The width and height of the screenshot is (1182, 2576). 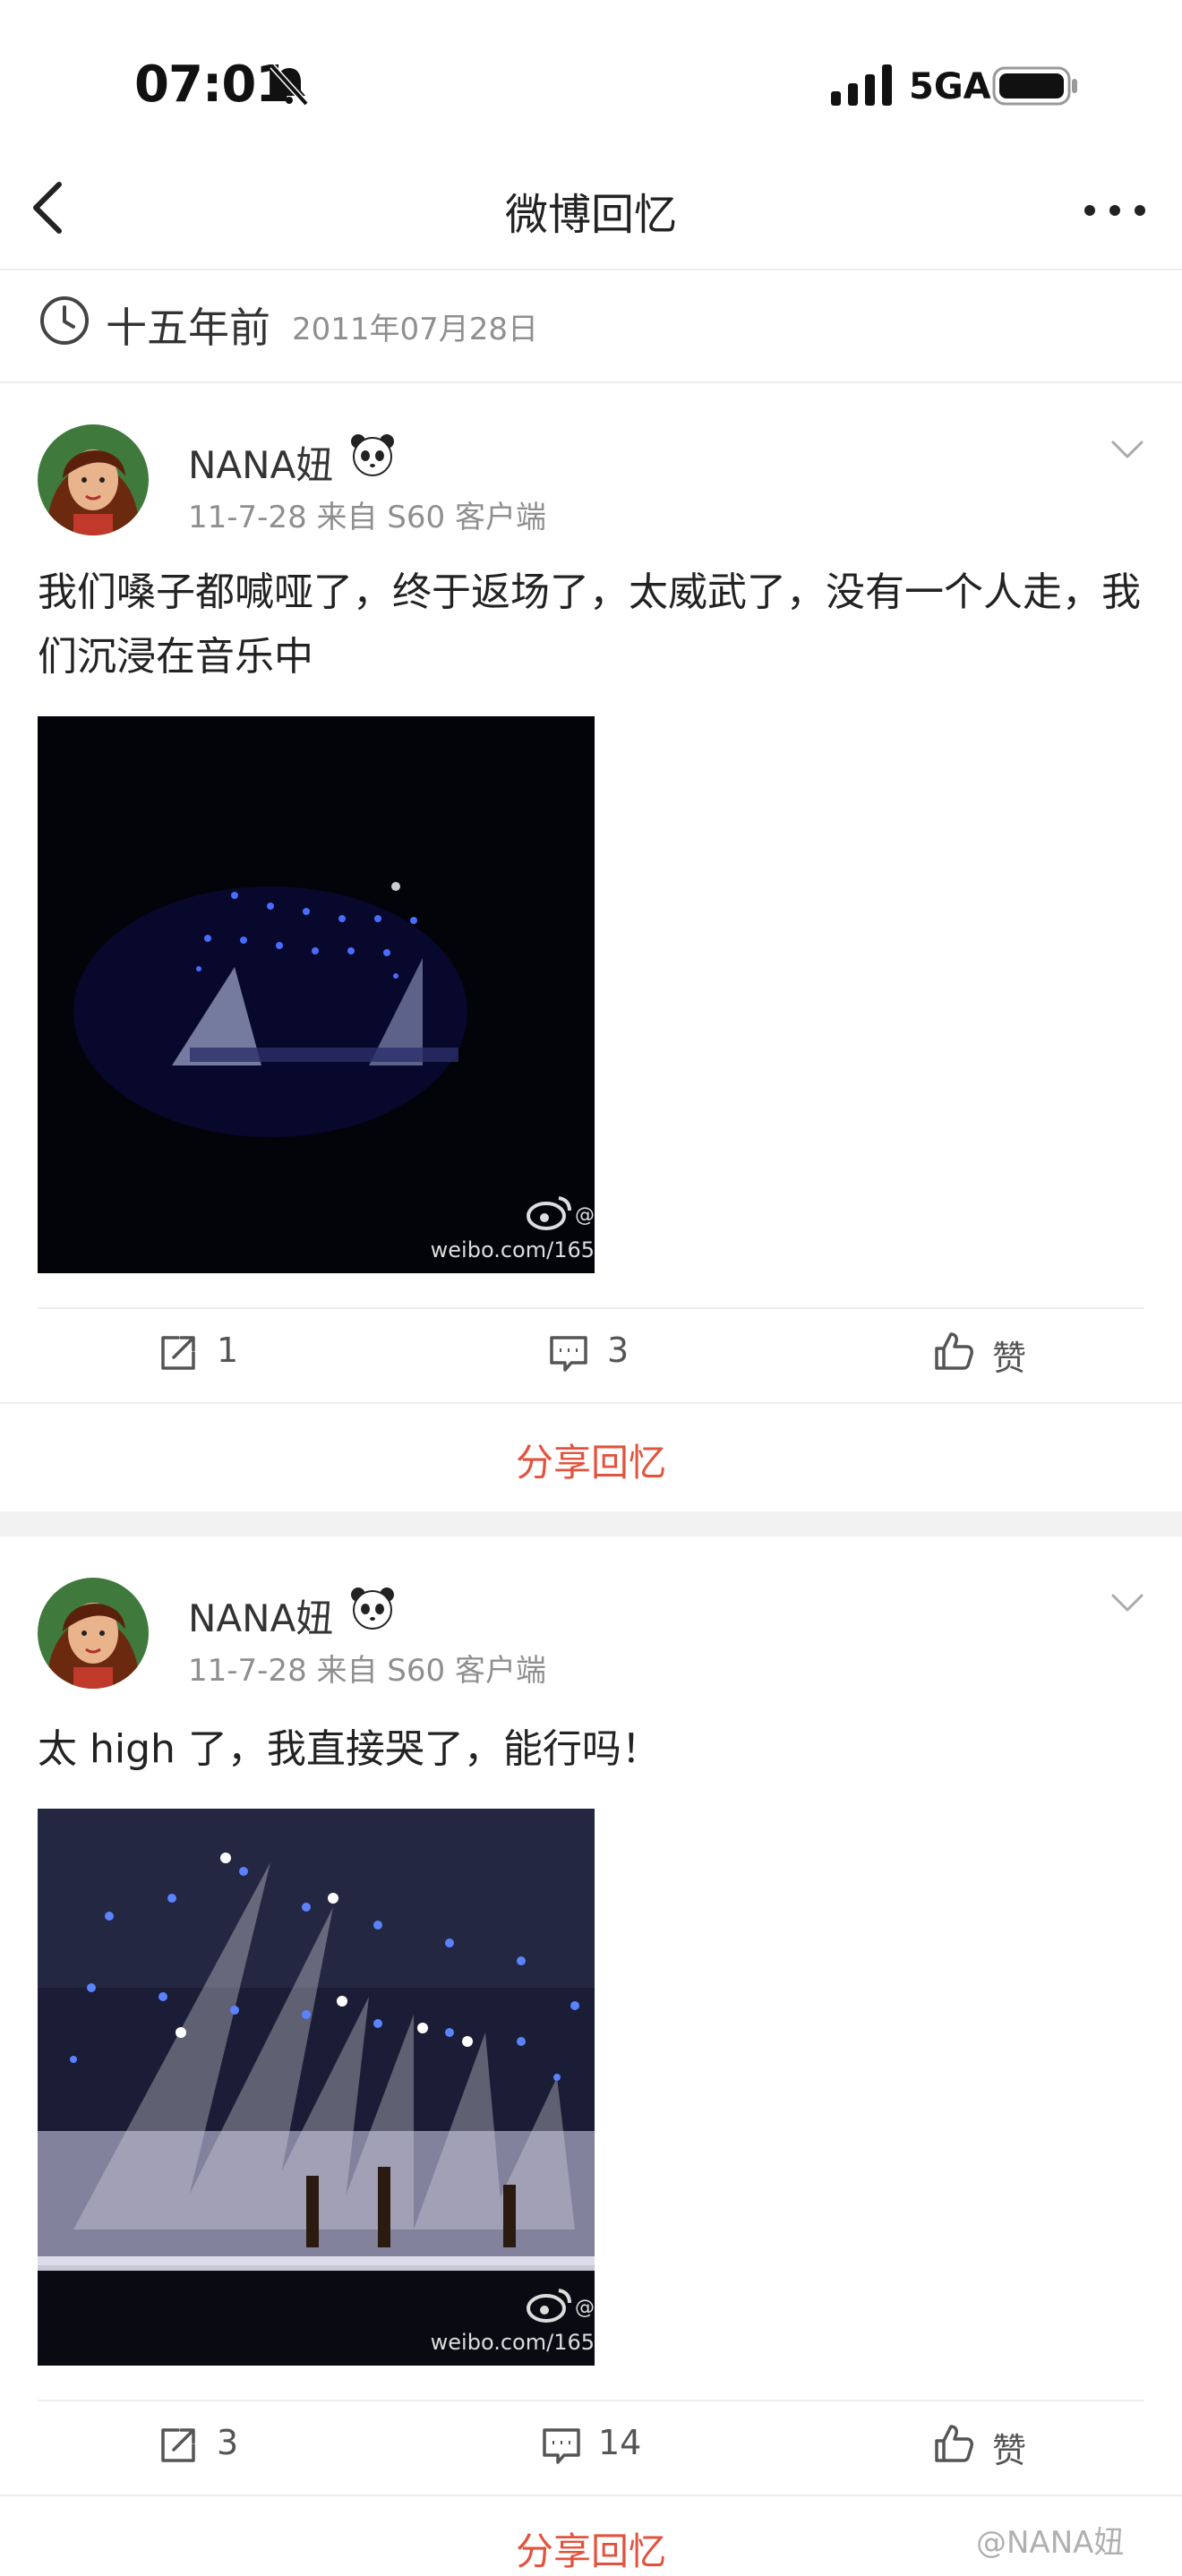 What do you see at coordinates (290, 85) in the screenshot?
I see `silent-bell-icon` at bounding box center [290, 85].